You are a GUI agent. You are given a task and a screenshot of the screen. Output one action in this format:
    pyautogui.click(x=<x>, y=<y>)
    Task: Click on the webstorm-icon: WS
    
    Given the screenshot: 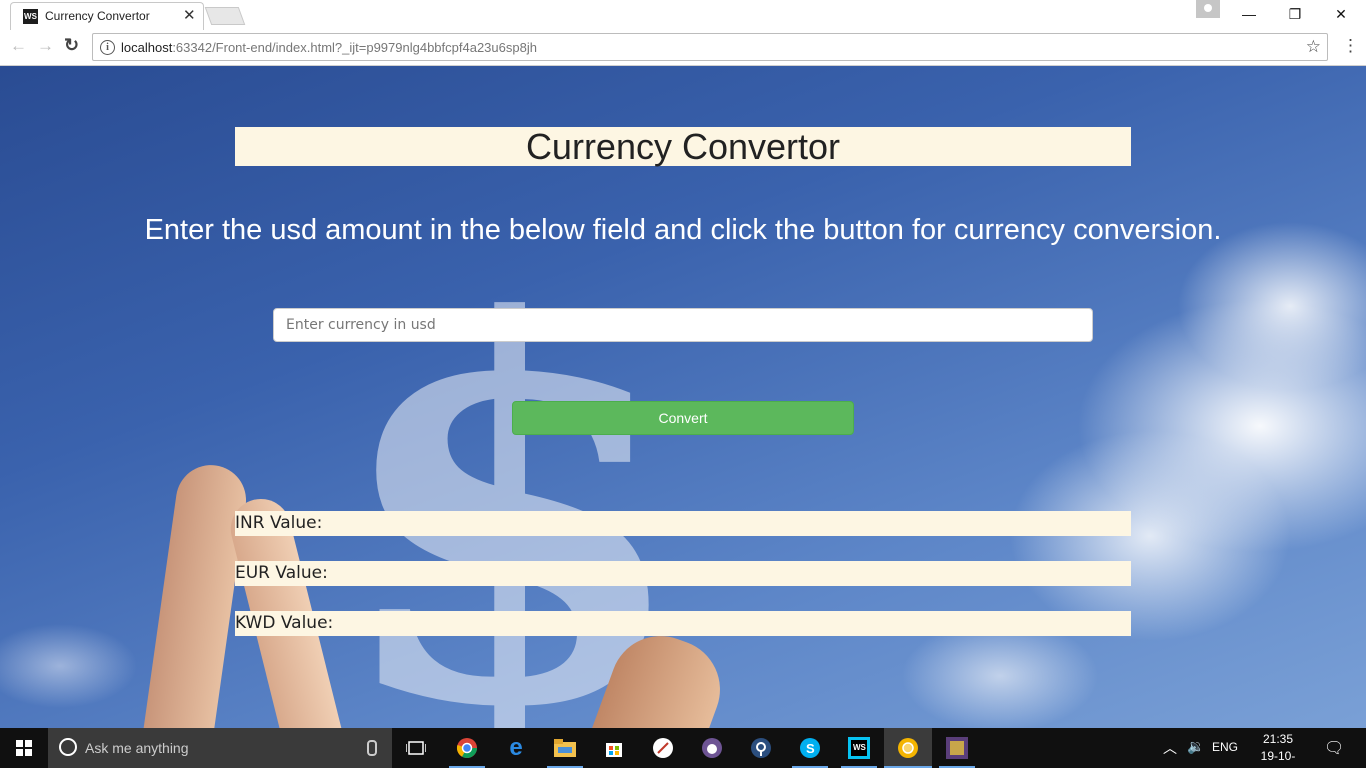 What is the action you would take?
    pyautogui.click(x=859, y=748)
    